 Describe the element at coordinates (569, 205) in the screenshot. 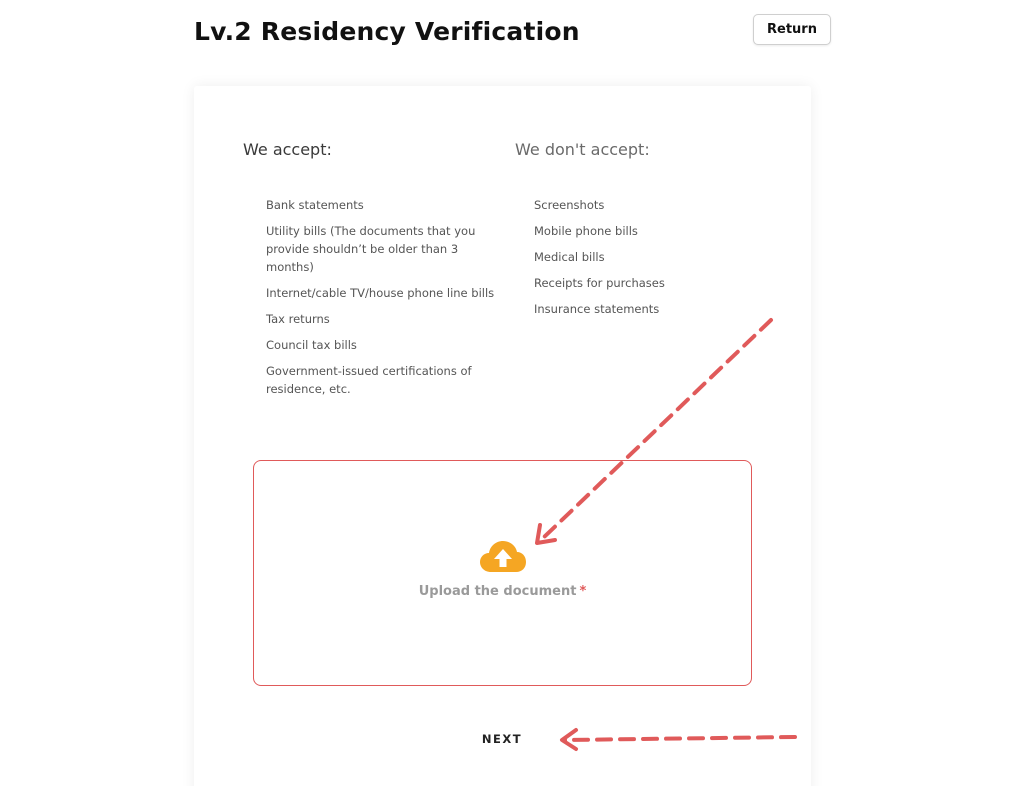

I see `list-item: Screenshots` at that location.